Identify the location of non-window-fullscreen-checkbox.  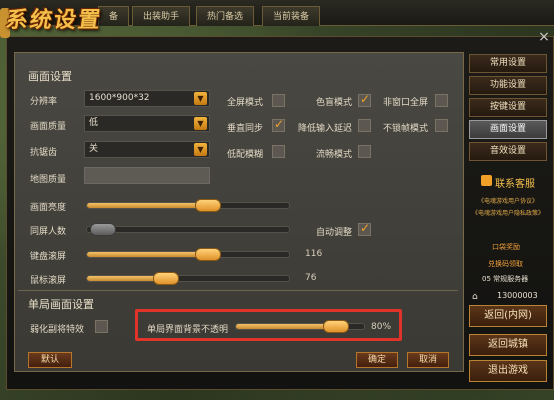
(441, 100).